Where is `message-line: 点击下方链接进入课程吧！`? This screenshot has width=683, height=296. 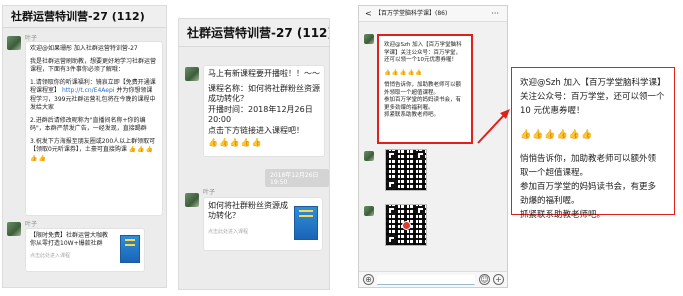 message-line: 点击下方链接进入课程吧！ is located at coordinates (256, 130).